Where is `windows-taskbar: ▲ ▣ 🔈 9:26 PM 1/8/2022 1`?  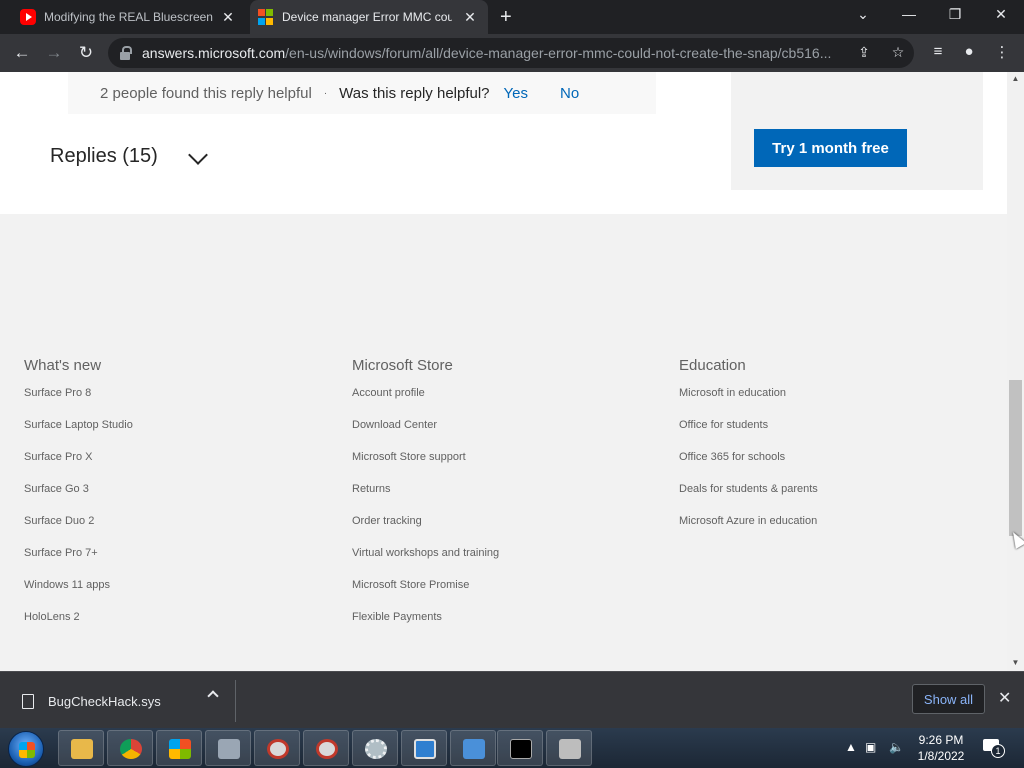 windows-taskbar: ▲ ▣ 🔈 9:26 PM 1/8/2022 1 is located at coordinates (512, 748).